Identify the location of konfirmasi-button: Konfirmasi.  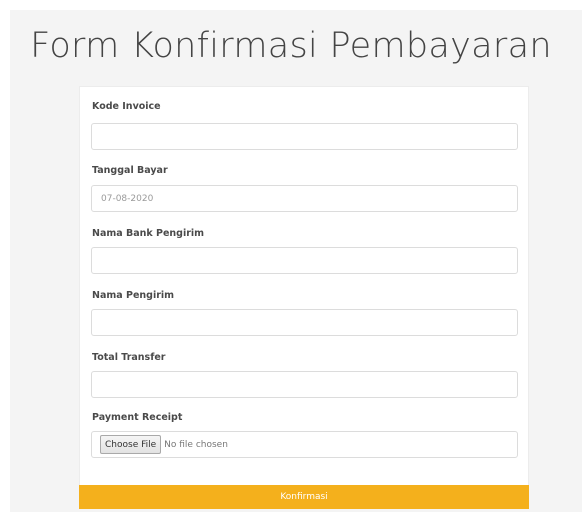
(304, 497).